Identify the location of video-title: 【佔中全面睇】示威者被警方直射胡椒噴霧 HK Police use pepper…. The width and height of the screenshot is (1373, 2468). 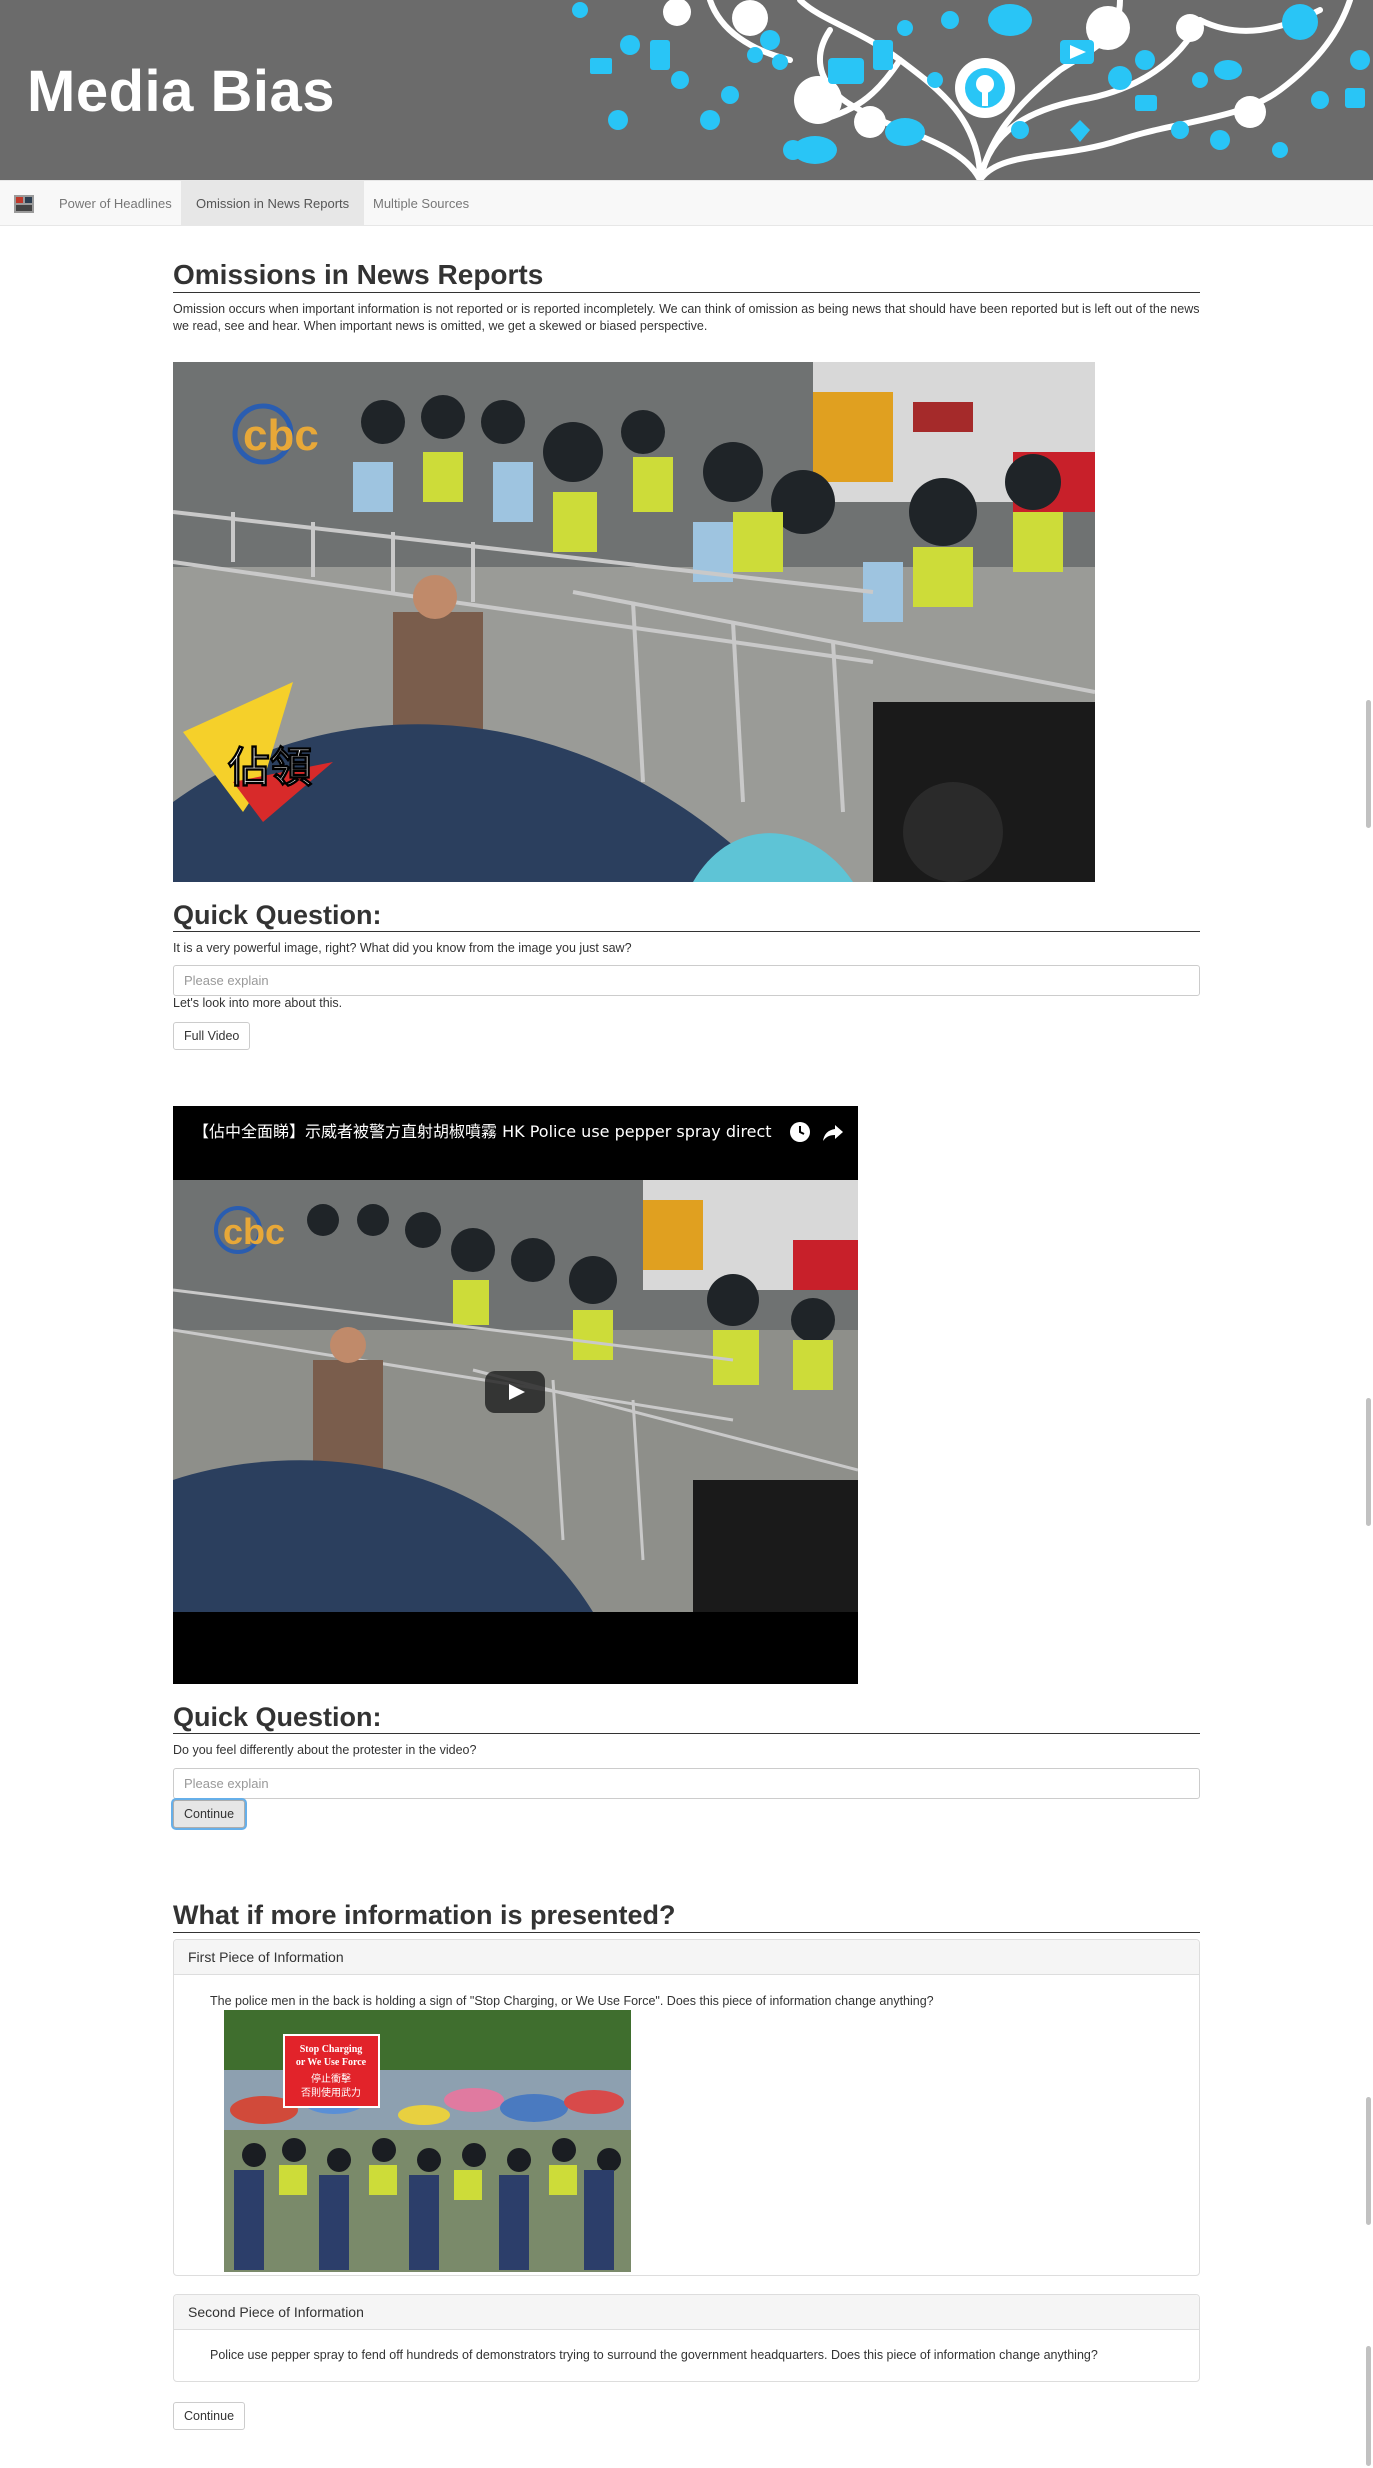
(483, 1132).